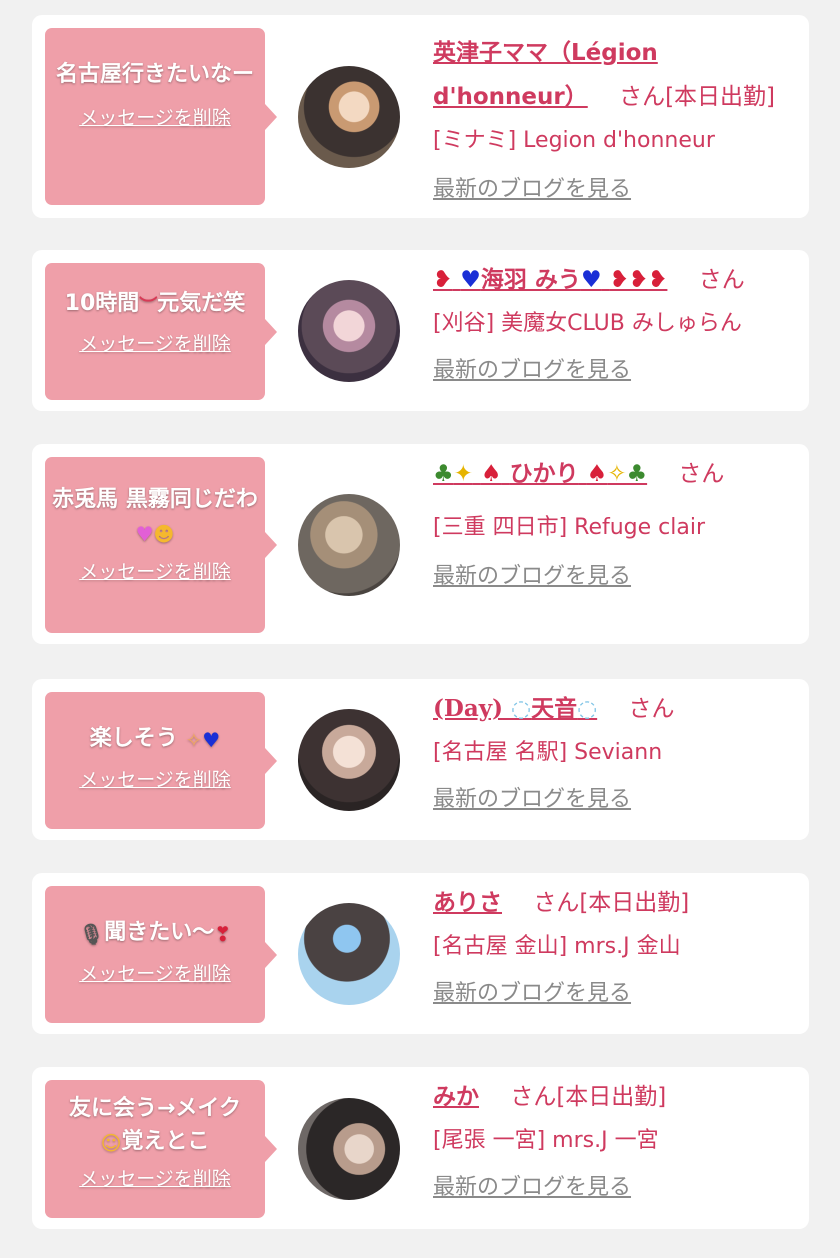 The width and height of the screenshot is (840, 1258). Describe the element at coordinates (155, 1126) in the screenshot. I see `message-text: 友に会う→メイク ☺覚えとこ` at that location.